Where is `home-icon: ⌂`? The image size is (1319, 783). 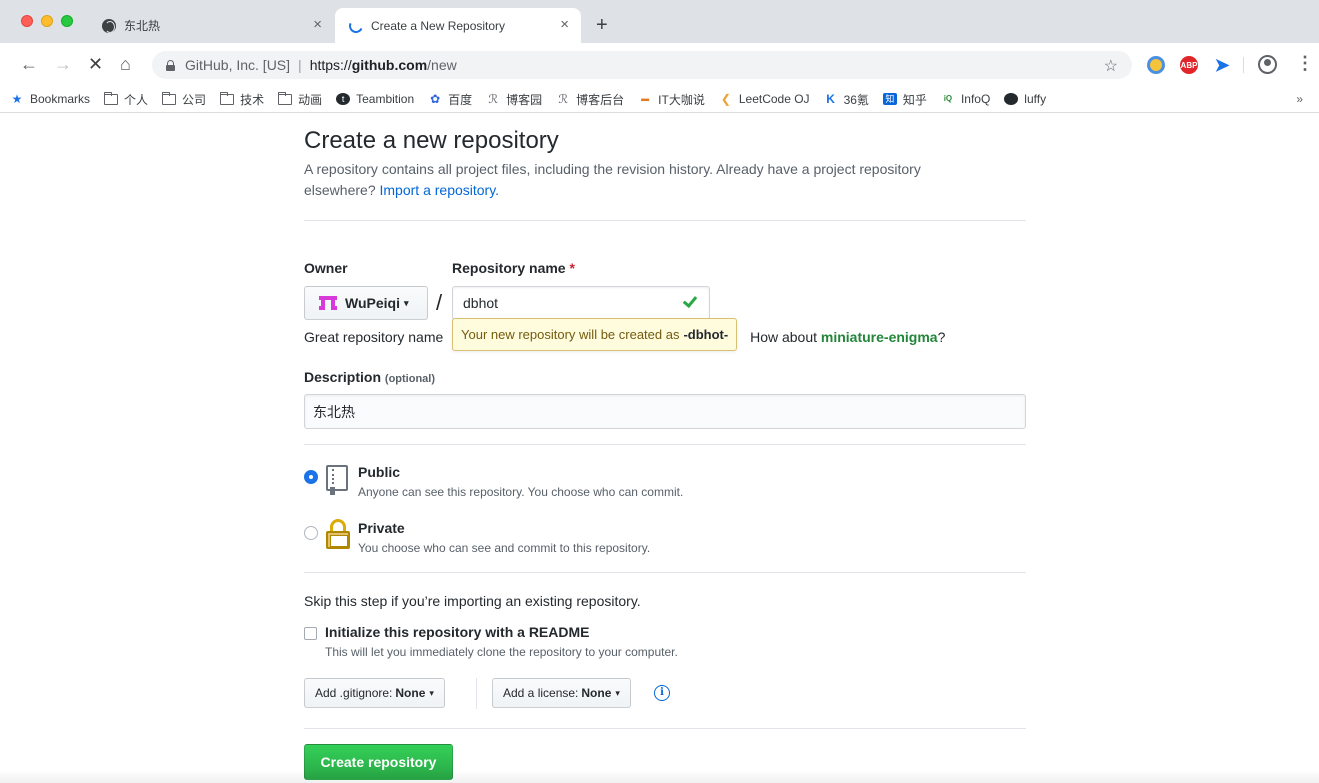 home-icon: ⌂ is located at coordinates (125, 64).